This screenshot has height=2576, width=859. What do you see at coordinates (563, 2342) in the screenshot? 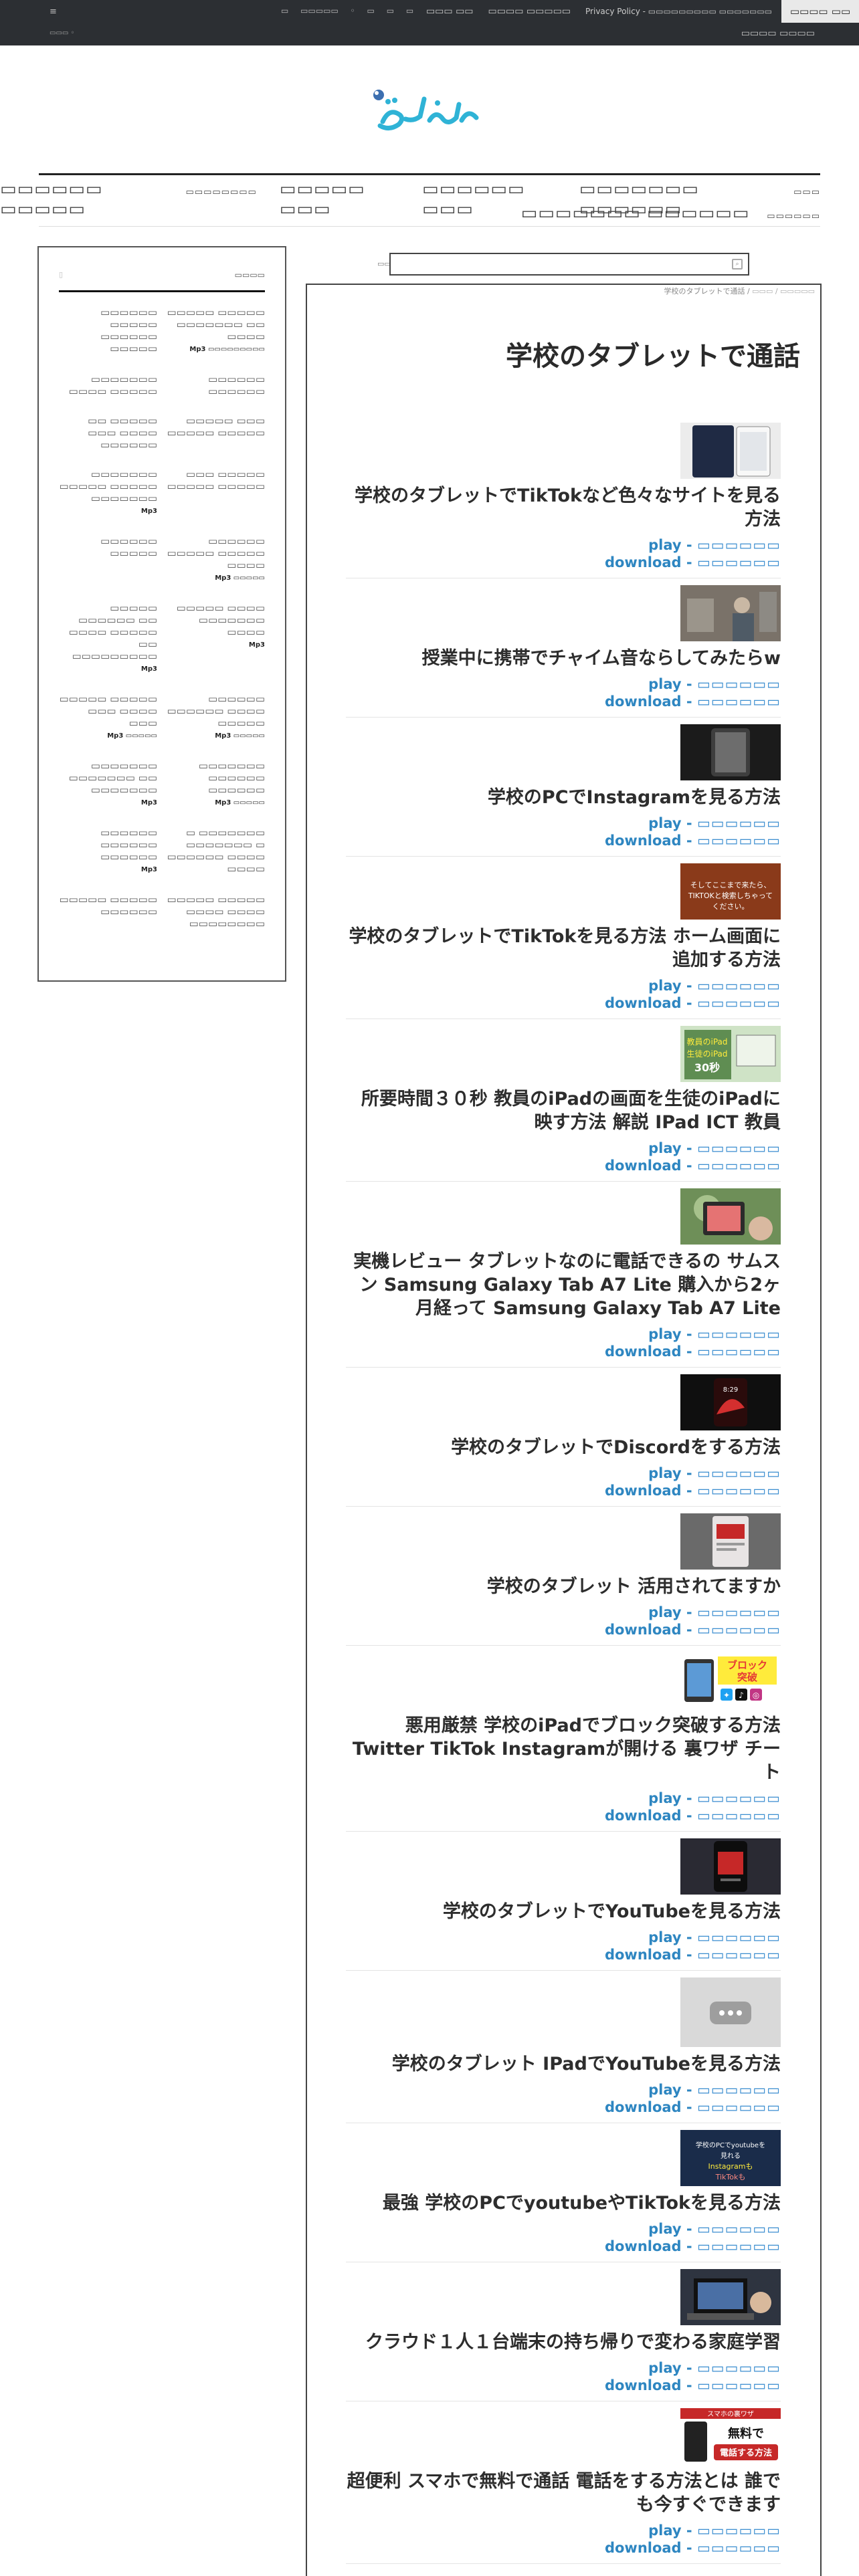
I see `video-title: クラウド１人１台端末の持ち帰りで変わる家庭学習` at bounding box center [563, 2342].